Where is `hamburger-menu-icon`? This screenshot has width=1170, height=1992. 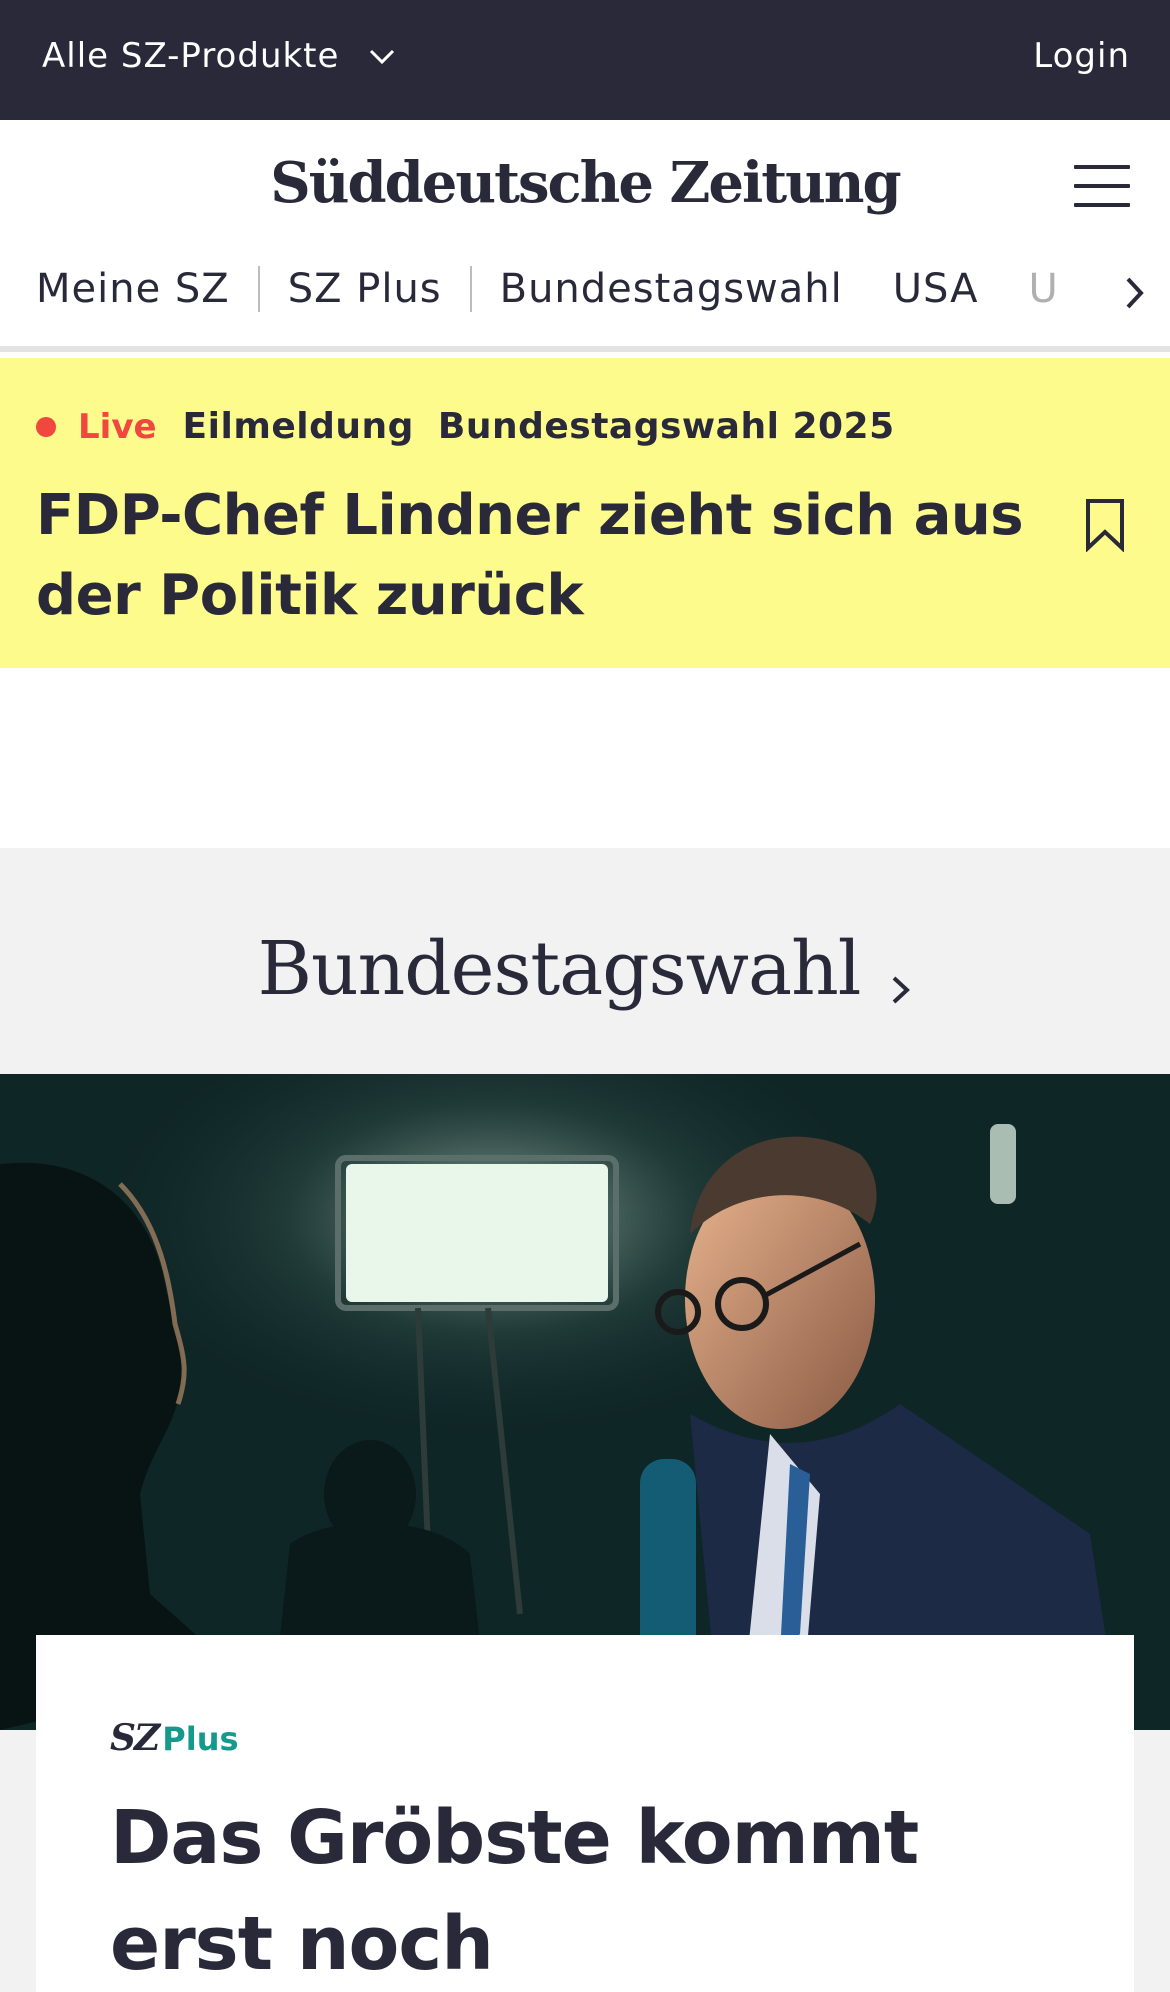
hamburger-menu-icon is located at coordinates (1102, 186).